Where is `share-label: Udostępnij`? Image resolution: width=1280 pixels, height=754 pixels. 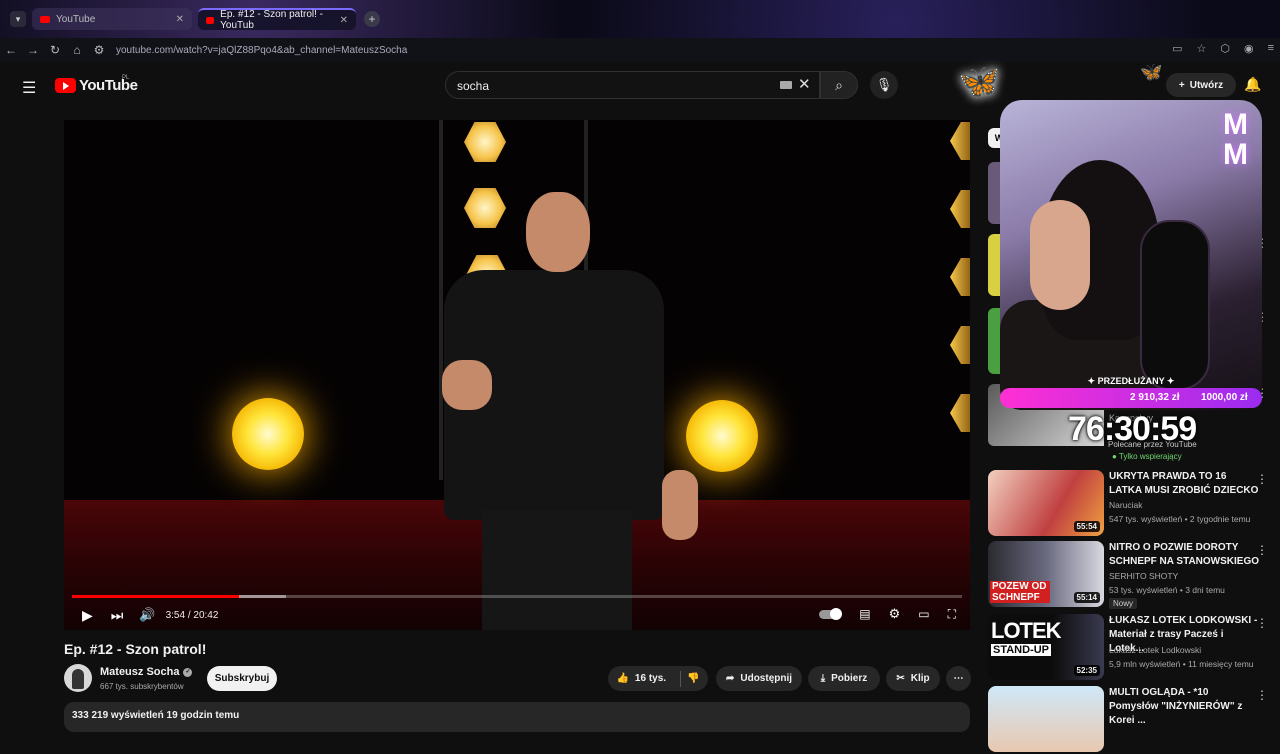
share-label: Udostępnij is located at coordinates (766, 678).